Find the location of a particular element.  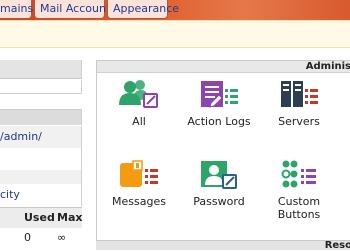

used-column-header: Used is located at coordinates (39, 217).